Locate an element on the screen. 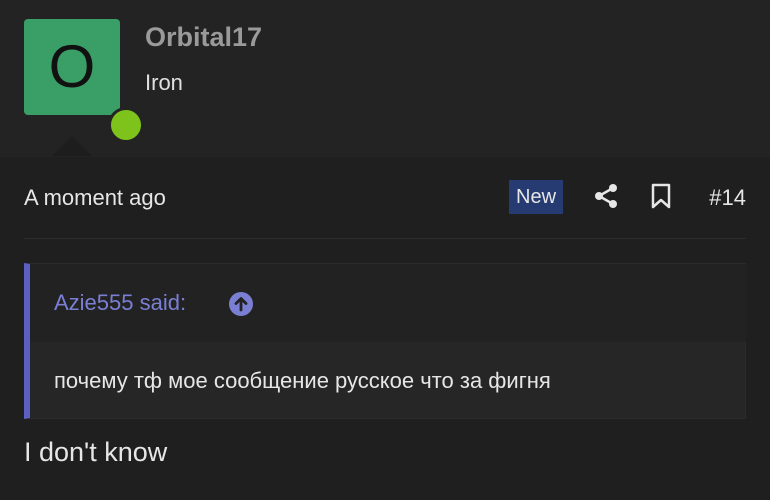 The height and width of the screenshot is (500, 770). user-title: Iron is located at coordinates (164, 82).